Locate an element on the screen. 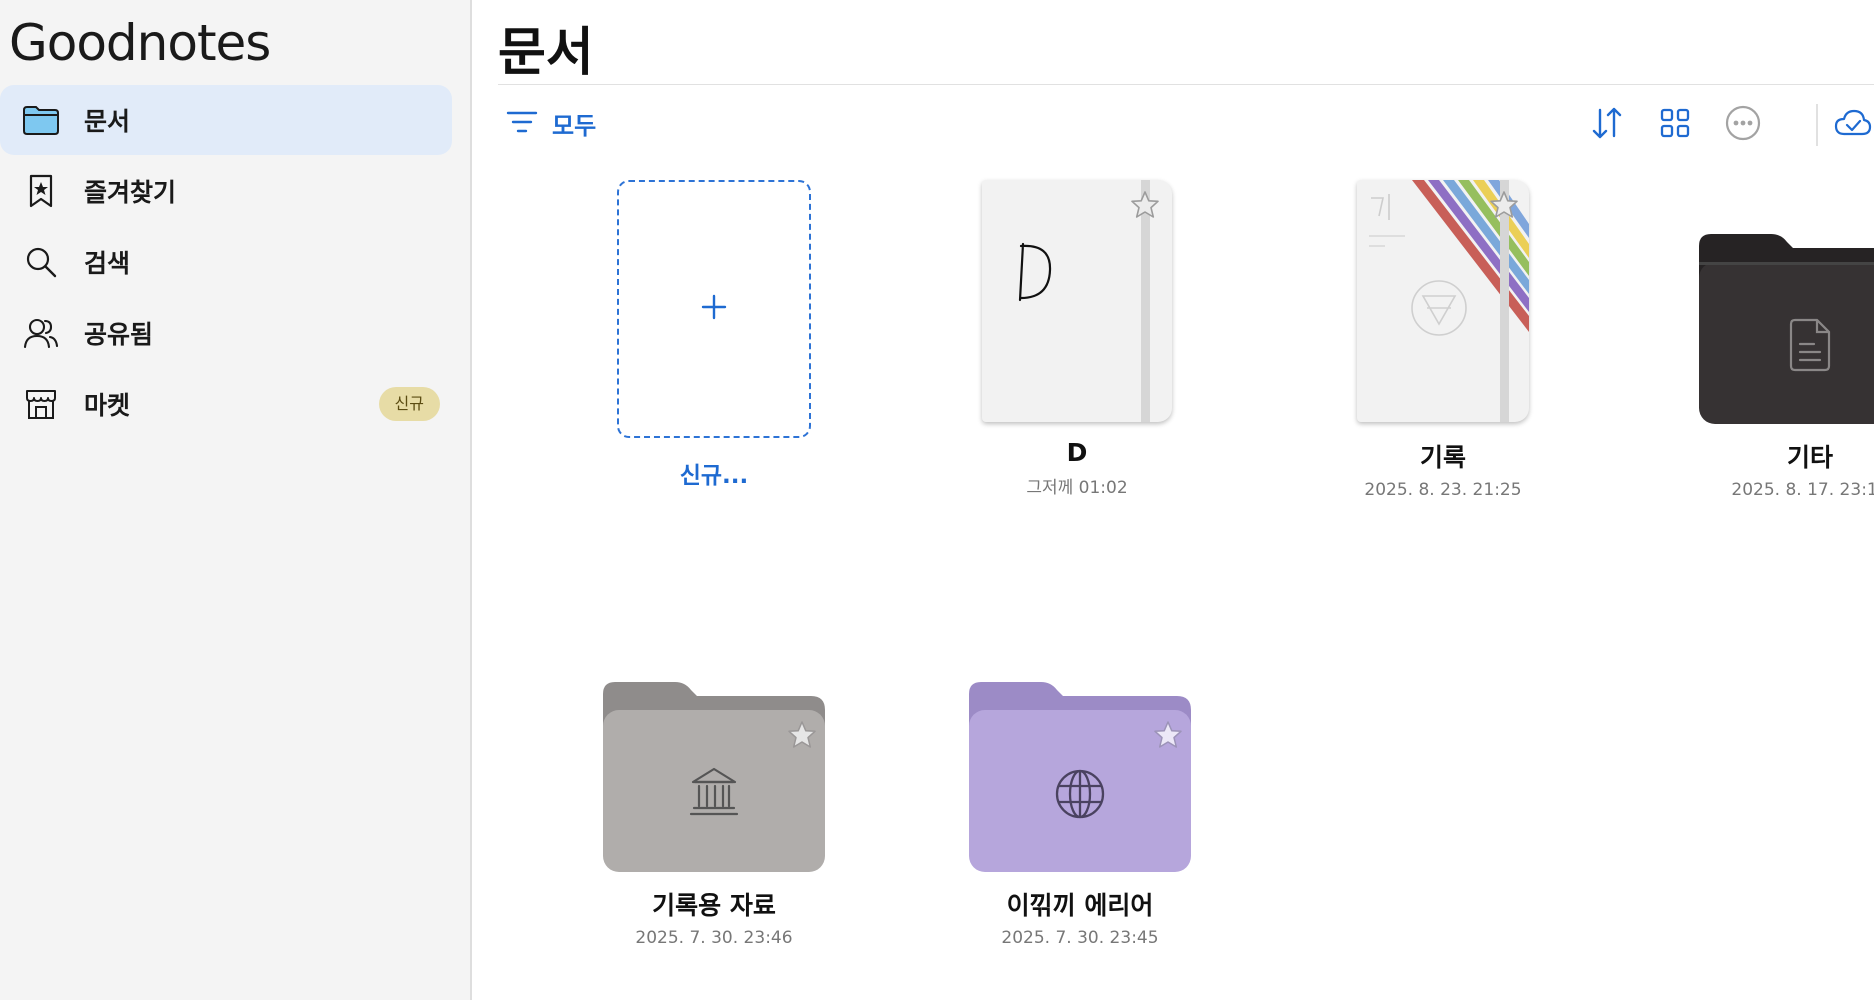 The height and width of the screenshot is (1000, 1874). sidebar-item-shared: 공유됨 is located at coordinates (226, 333).